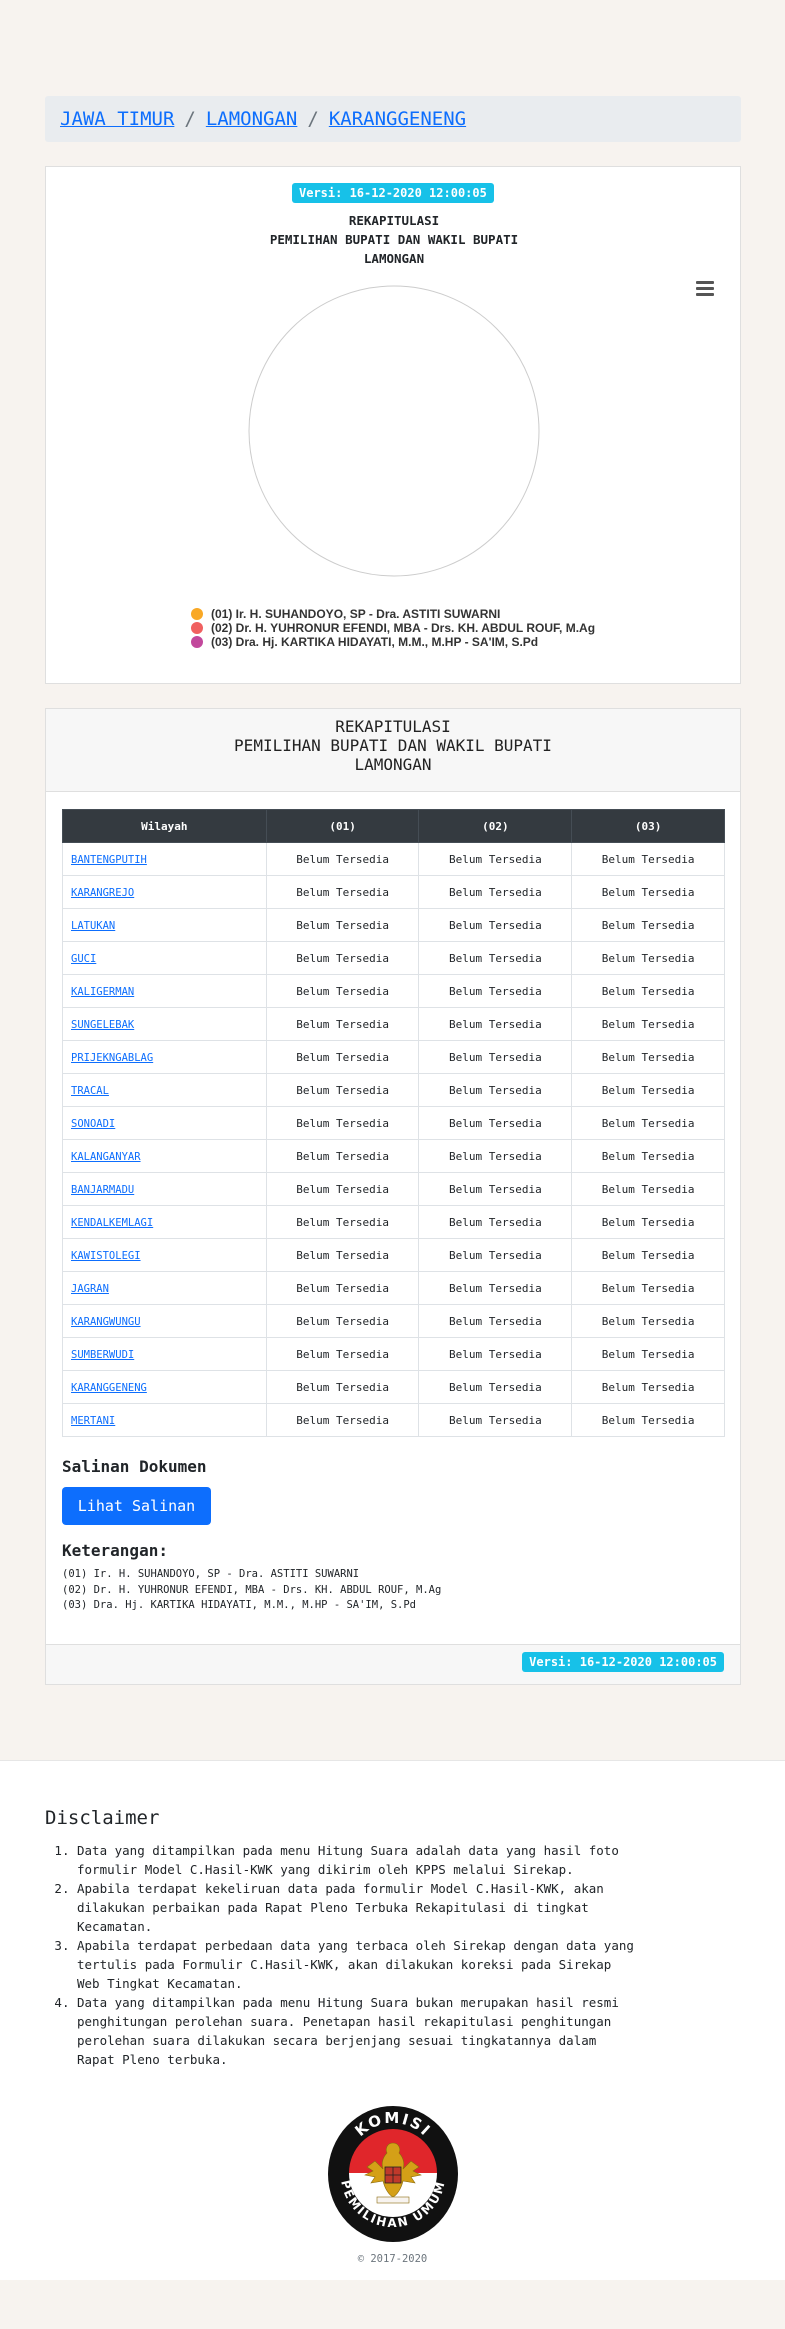  I want to click on salinan-title: Salinan Dokumen, so click(134, 1466).